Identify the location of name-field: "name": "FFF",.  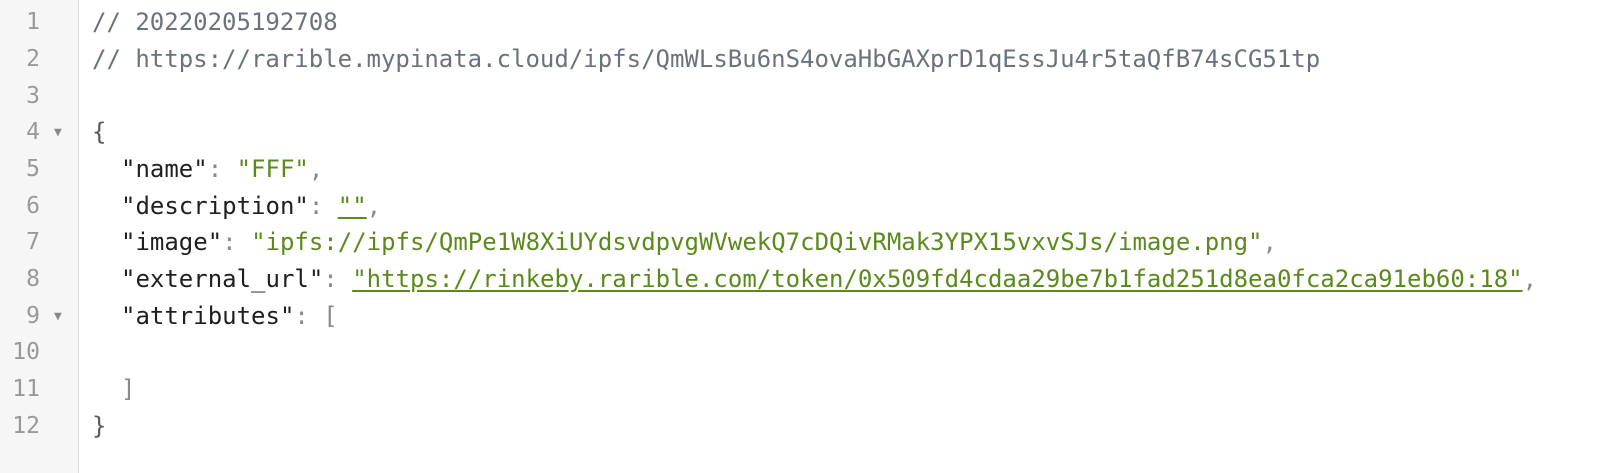
(207, 169).